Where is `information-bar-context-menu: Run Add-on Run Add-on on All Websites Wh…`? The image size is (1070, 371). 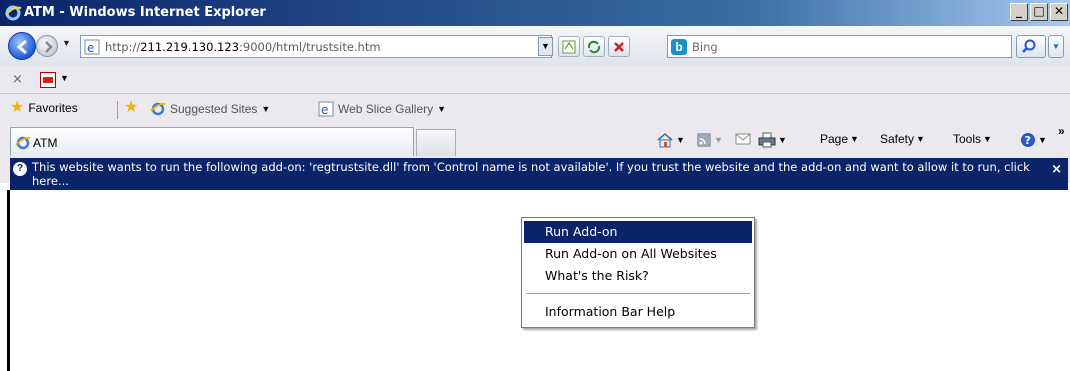
information-bar-context-menu: Run Add-on Run Add-on on All Websites Wh… is located at coordinates (638, 272).